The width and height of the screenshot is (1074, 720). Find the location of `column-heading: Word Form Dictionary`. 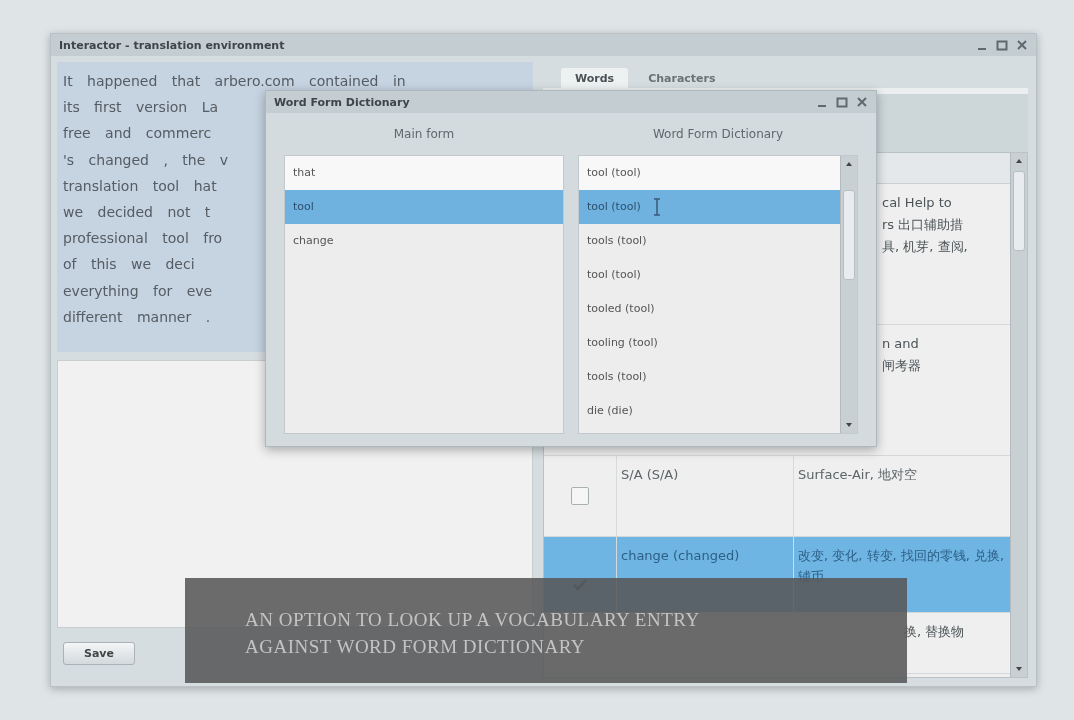

column-heading: Word Form Dictionary is located at coordinates (718, 134).